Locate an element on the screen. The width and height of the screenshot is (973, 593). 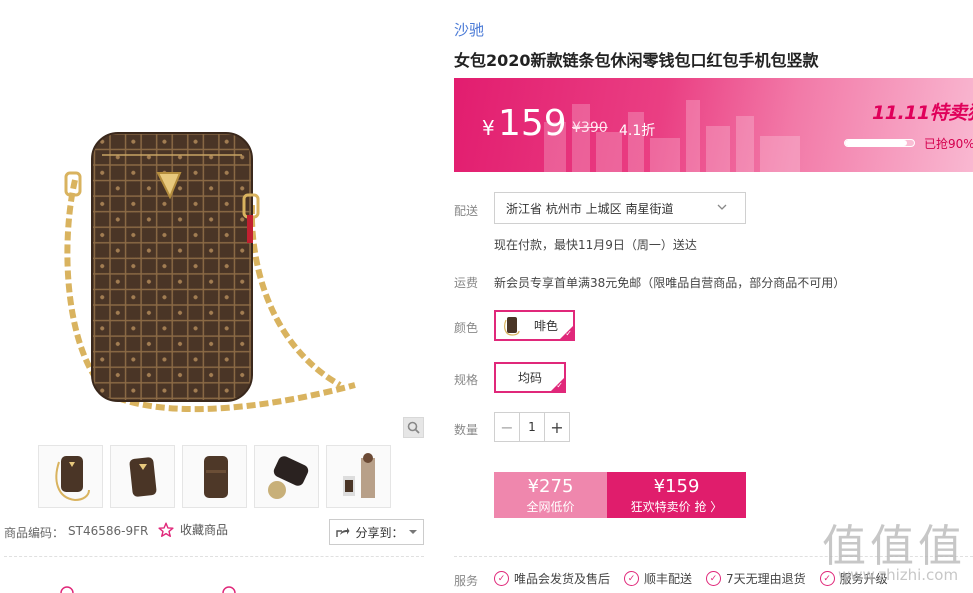
quantity-stepper: − 1 + is located at coordinates (532, 427).